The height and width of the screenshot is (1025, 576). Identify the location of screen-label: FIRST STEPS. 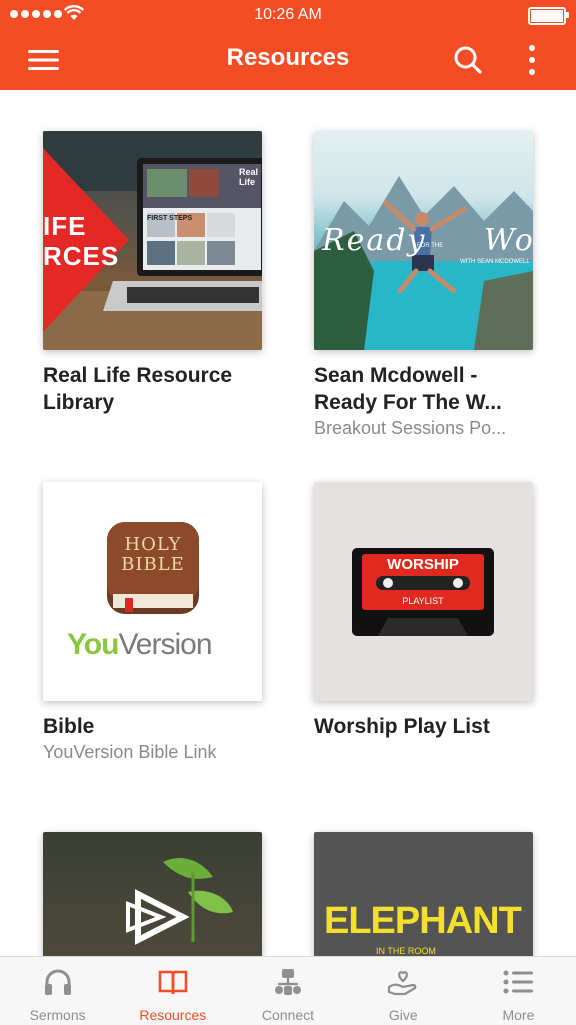
(170, 218).